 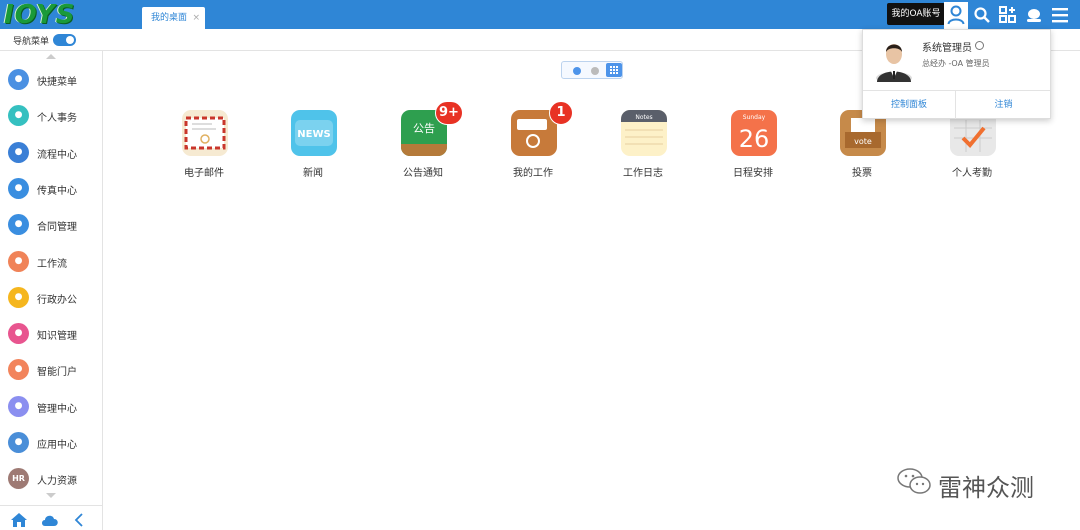 I want to click on desktop-pager, so click(x=592, y=70).